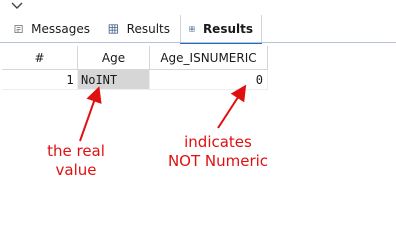 This screenshot has height=244, width=396. What do you see at coordinates (90, 114) in the screenshot?
I see `arrow-to-age-value` at bounding box center [90, 114].